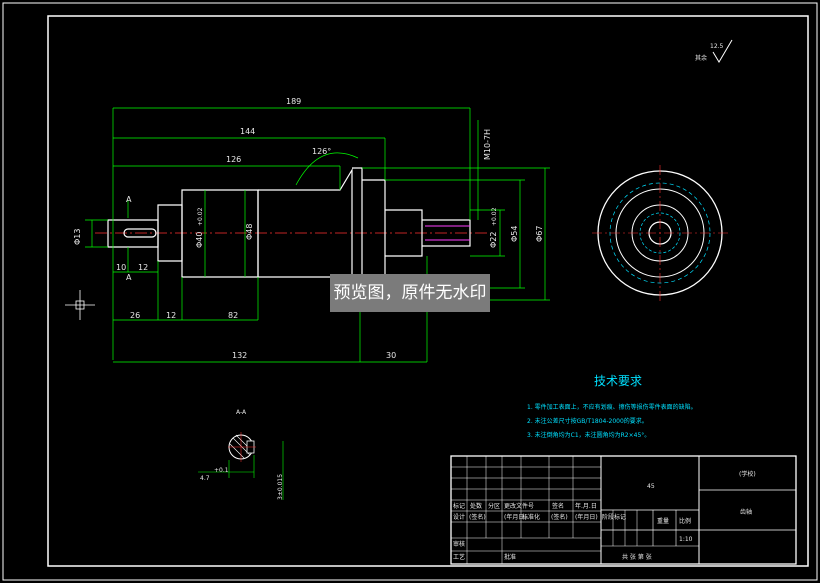 The image size is (820, 583). I want to click on row-label-0: 标记, so click(459, 506).